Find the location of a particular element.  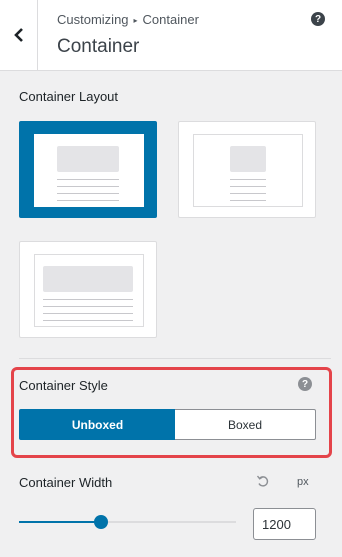

breadcrumb-parent: Customizing is located at coordinates (93, 19).